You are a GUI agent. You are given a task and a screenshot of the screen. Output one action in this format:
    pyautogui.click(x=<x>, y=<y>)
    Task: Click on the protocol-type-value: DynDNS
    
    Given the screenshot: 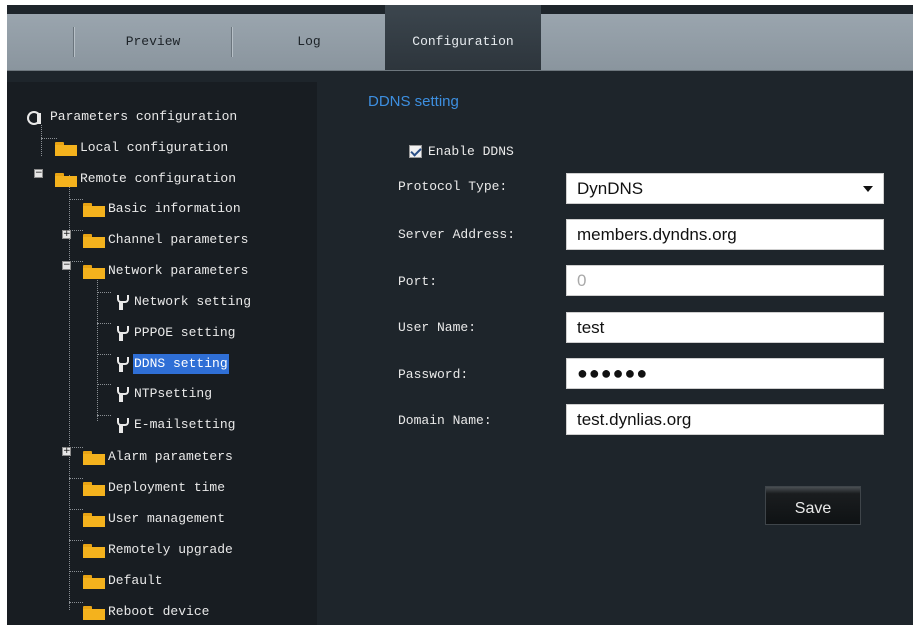 What is the action you would take?
    pyautogui.click(x=610, y=188)
    